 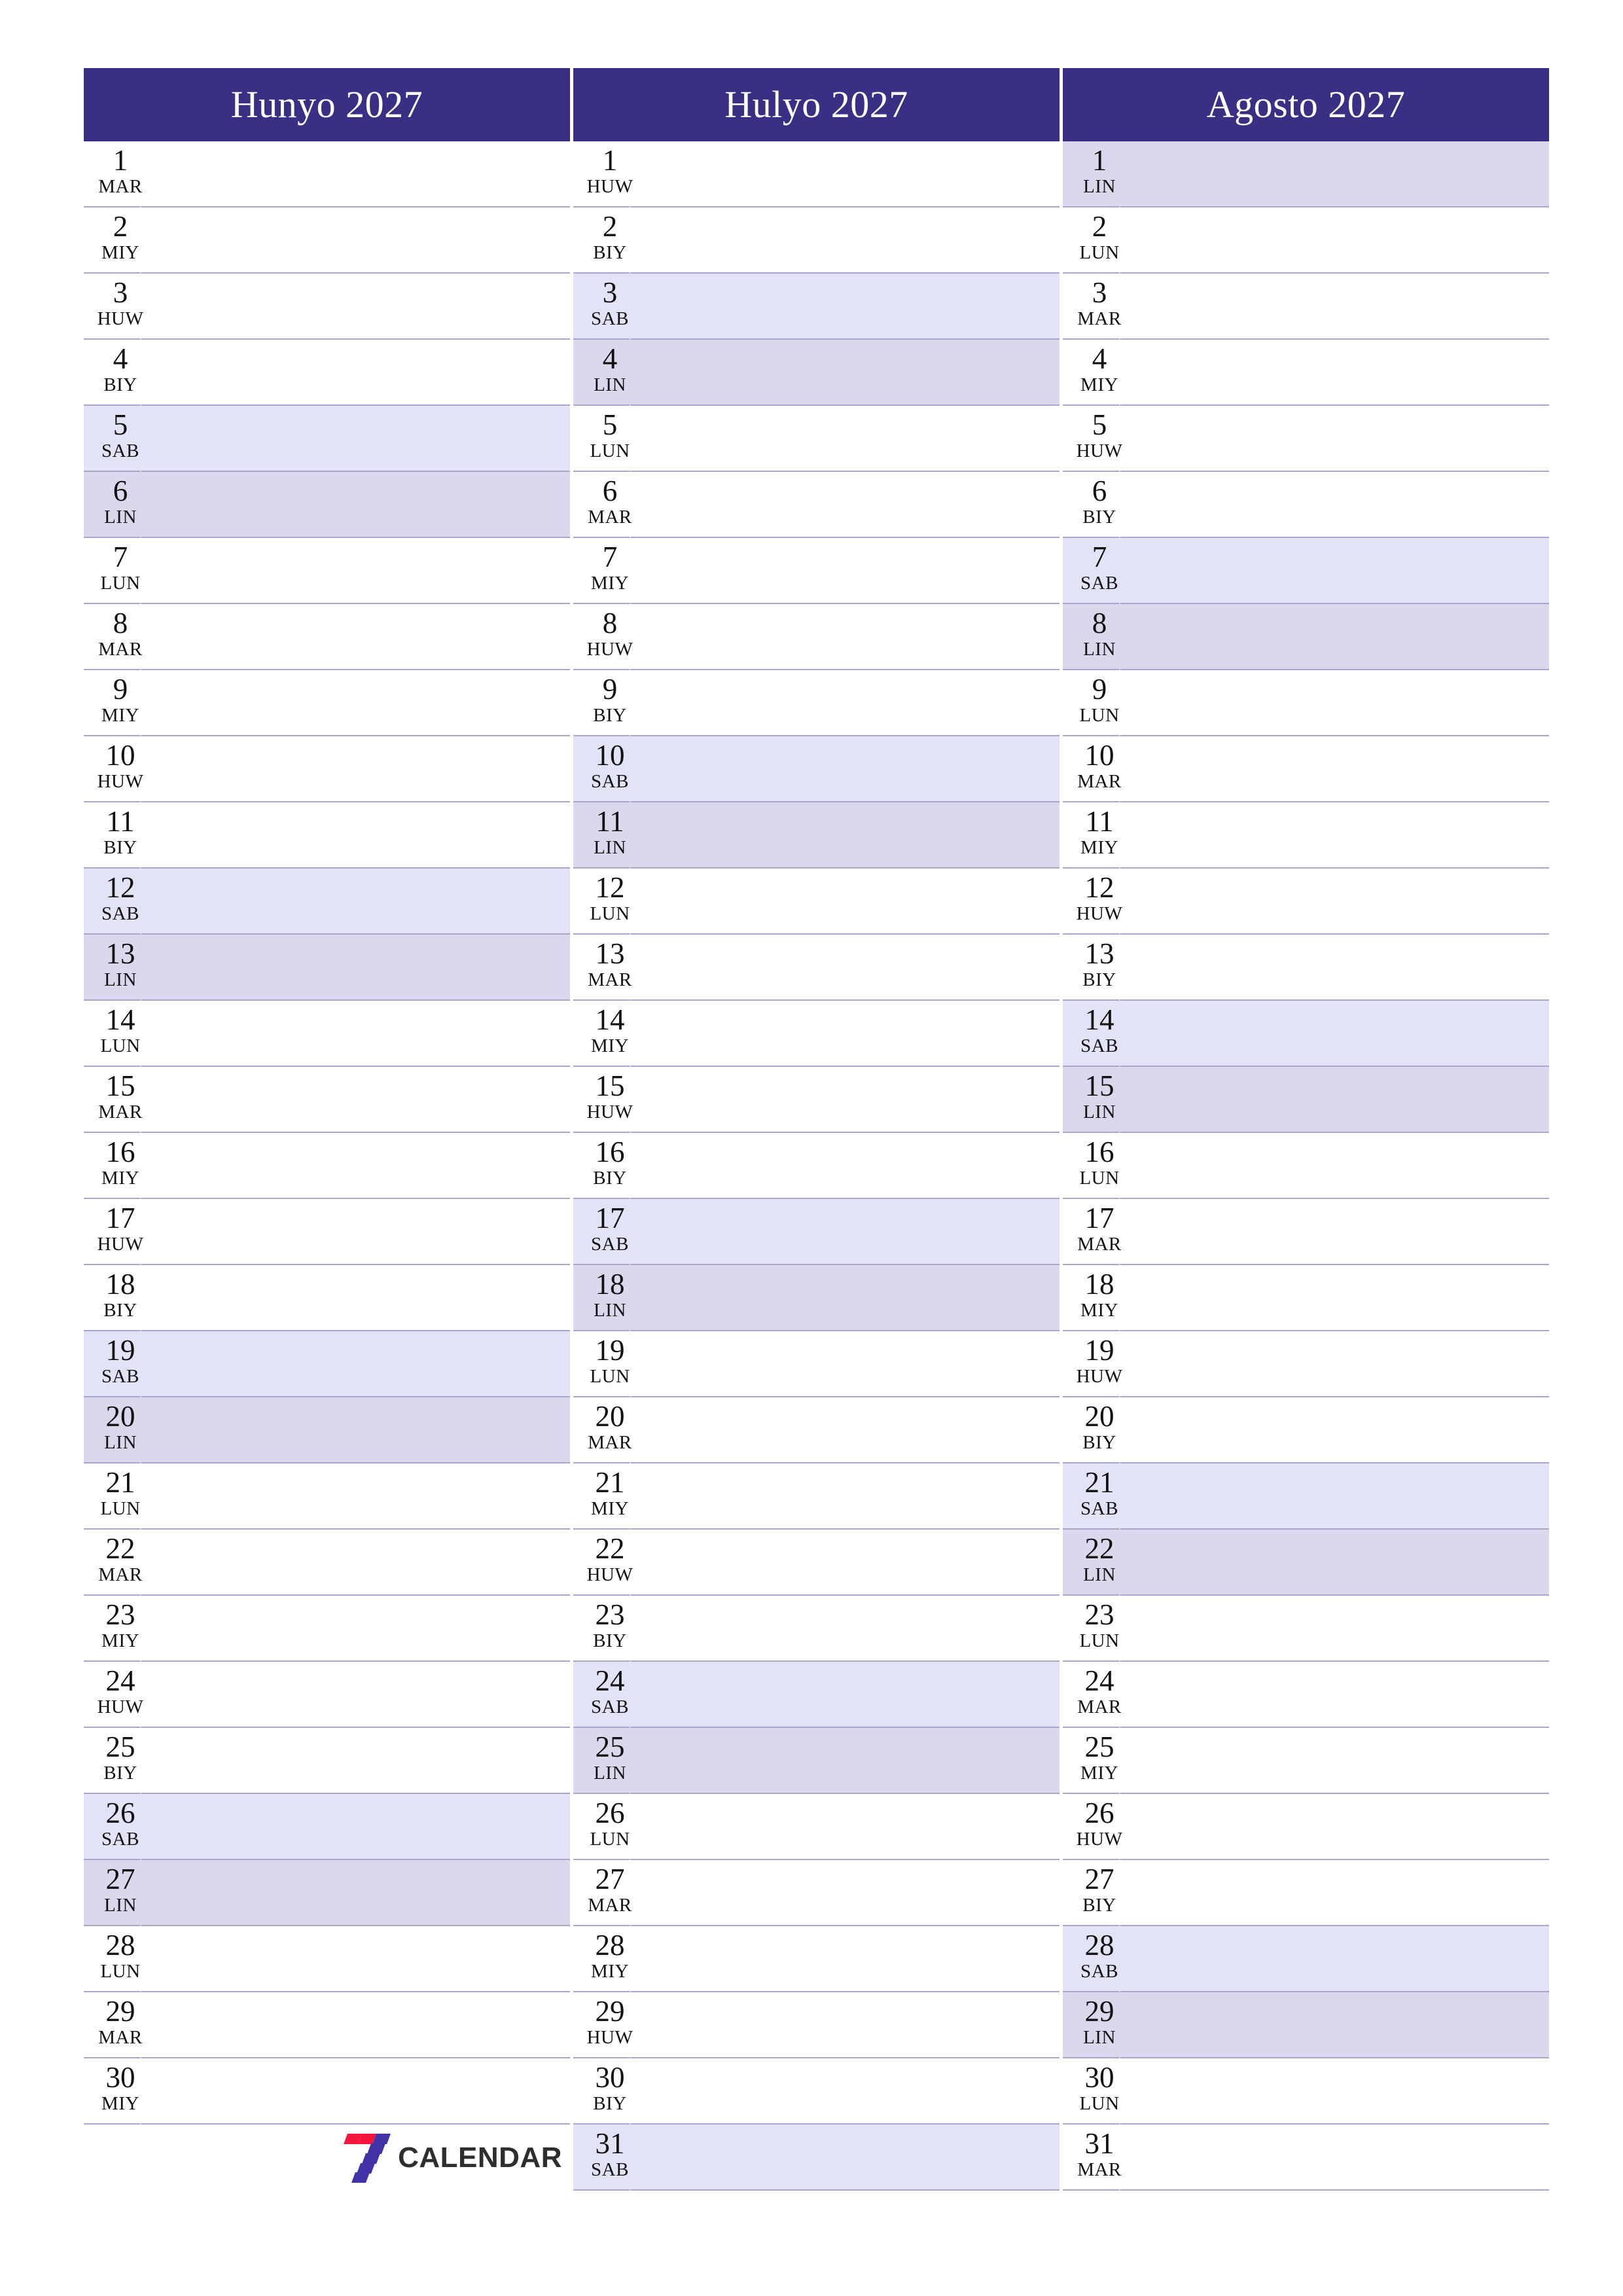 What do you see at coordinates (327, 2025) in the screenshot?
I see `day-row: 29 MAR` at bounding box center [327, 2025].